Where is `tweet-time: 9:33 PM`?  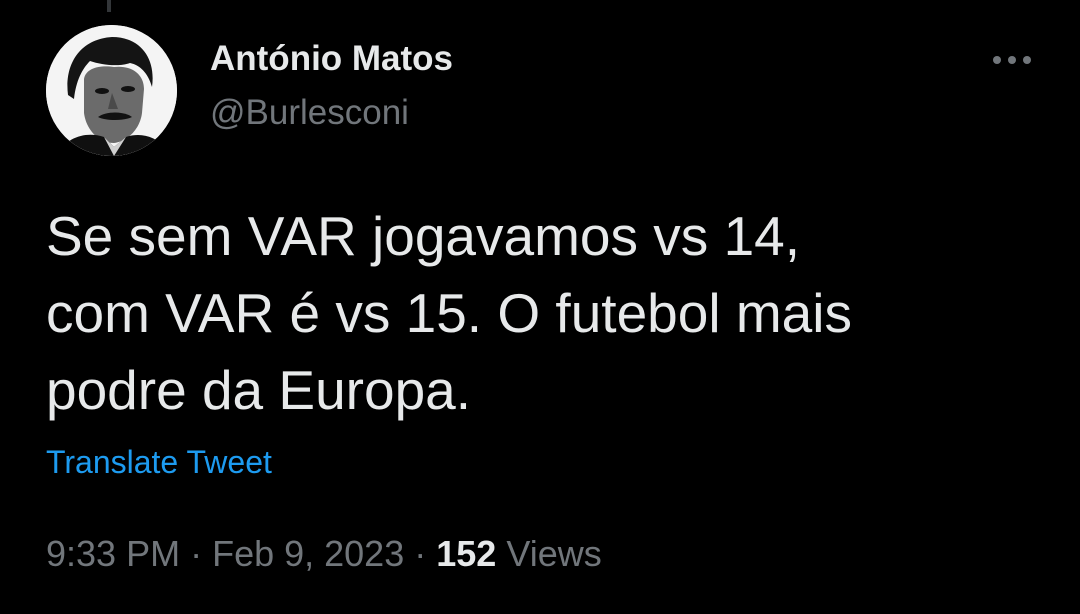 tweet-time: 9:33 PM is located at coordinates (113, 553).